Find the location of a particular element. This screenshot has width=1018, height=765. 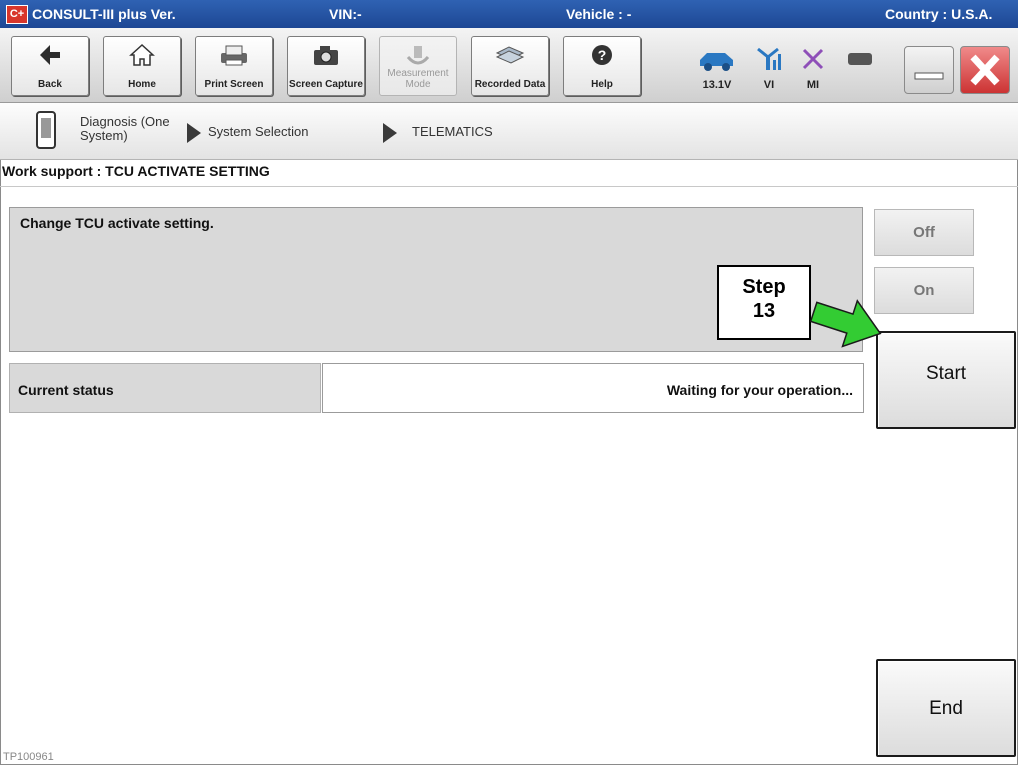

recorded-data-button: Recorded Data is located at coordinates (510, 66).